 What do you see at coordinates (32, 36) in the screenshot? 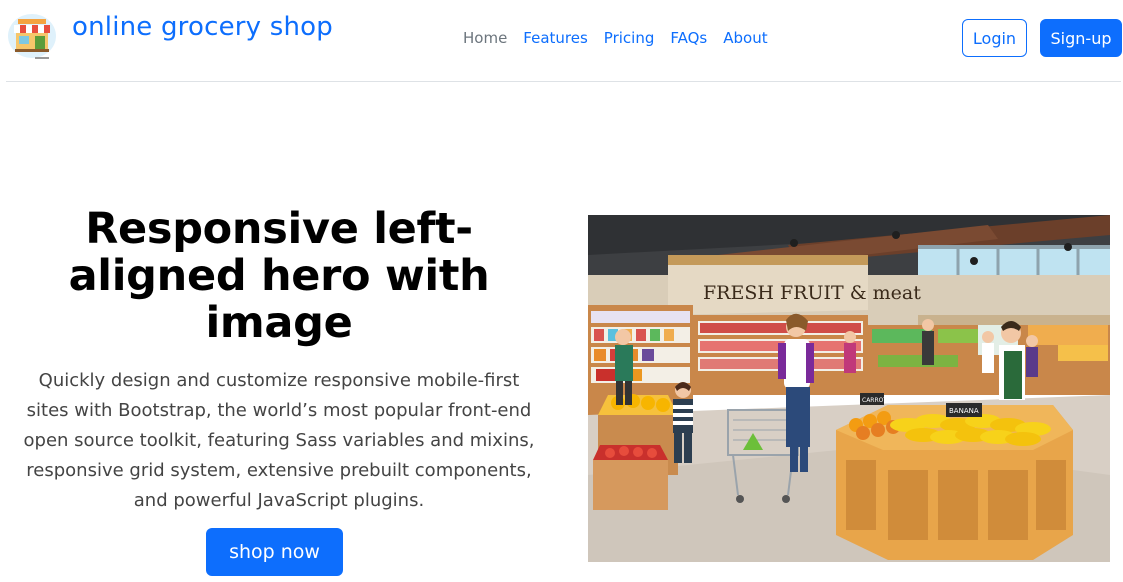
I see `store-logo-icon` at bounding box center [32, 36].